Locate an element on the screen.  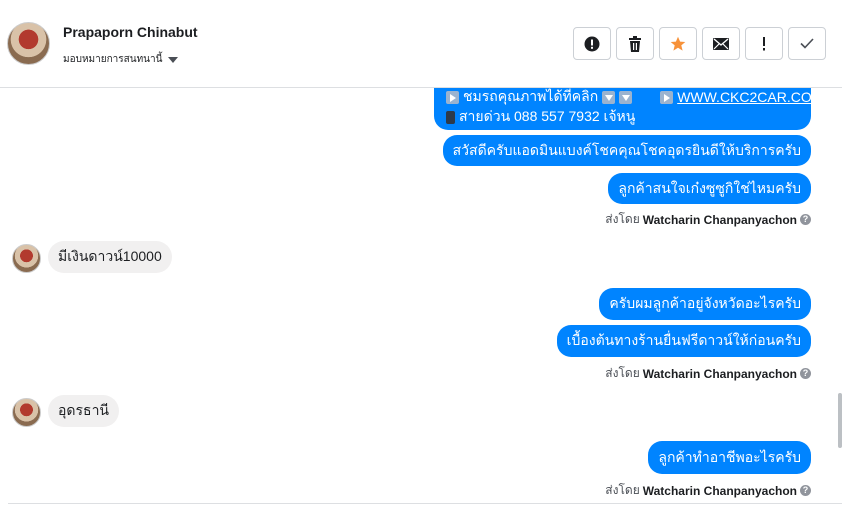
star-button is located at coordinates (678, 43).